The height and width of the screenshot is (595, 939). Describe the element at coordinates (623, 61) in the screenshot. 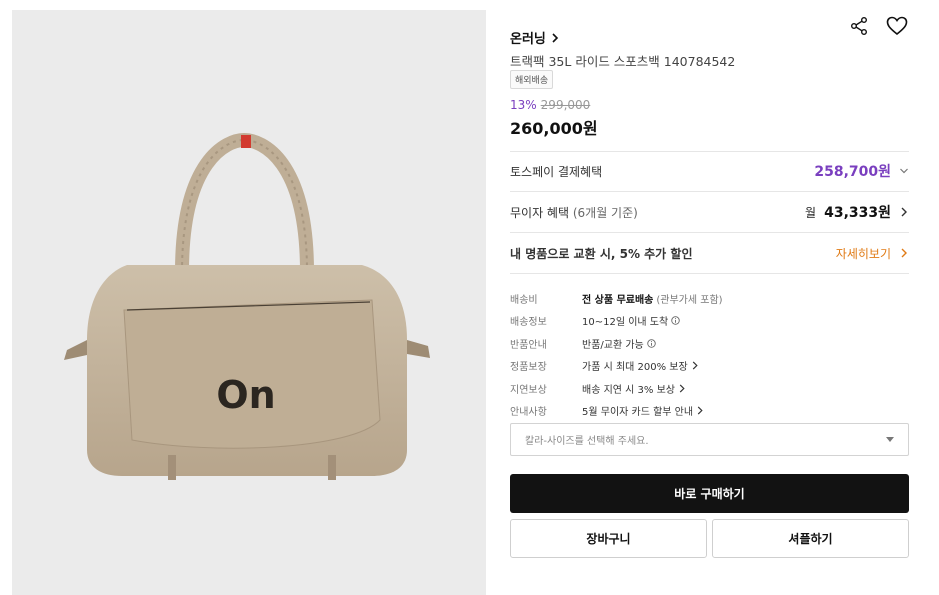

I see `product-name: 트랙팩 35L 라이드 스포츠백 140784542` at that location.